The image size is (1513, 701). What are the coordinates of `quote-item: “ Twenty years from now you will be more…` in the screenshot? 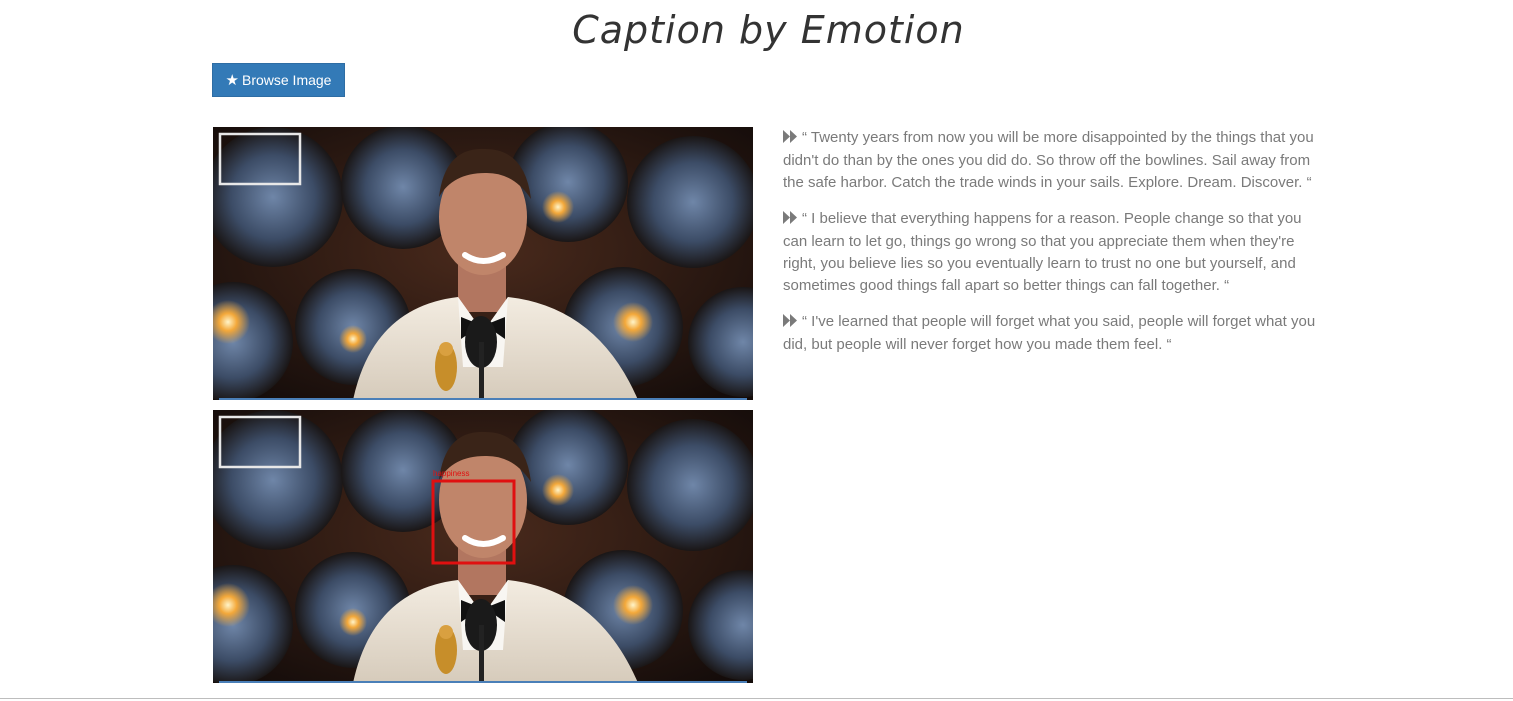 It's located at (1055, 160).